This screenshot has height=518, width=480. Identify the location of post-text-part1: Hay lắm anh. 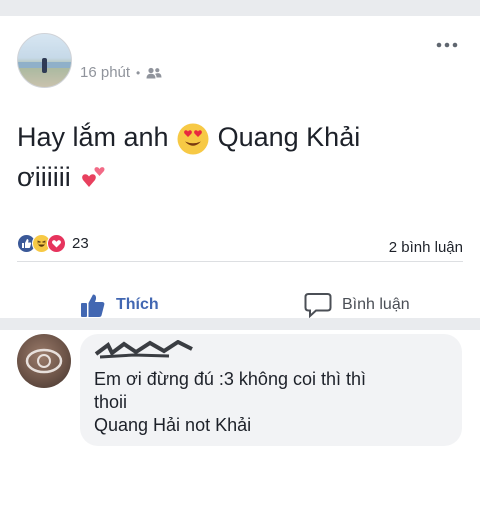
(93, 137).